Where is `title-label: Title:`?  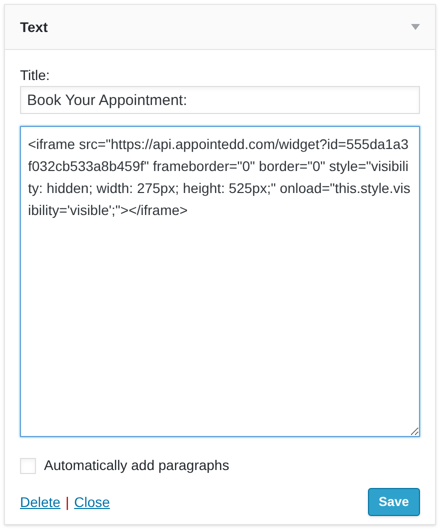 title-label: Title: is located at coordinates (35, 75).